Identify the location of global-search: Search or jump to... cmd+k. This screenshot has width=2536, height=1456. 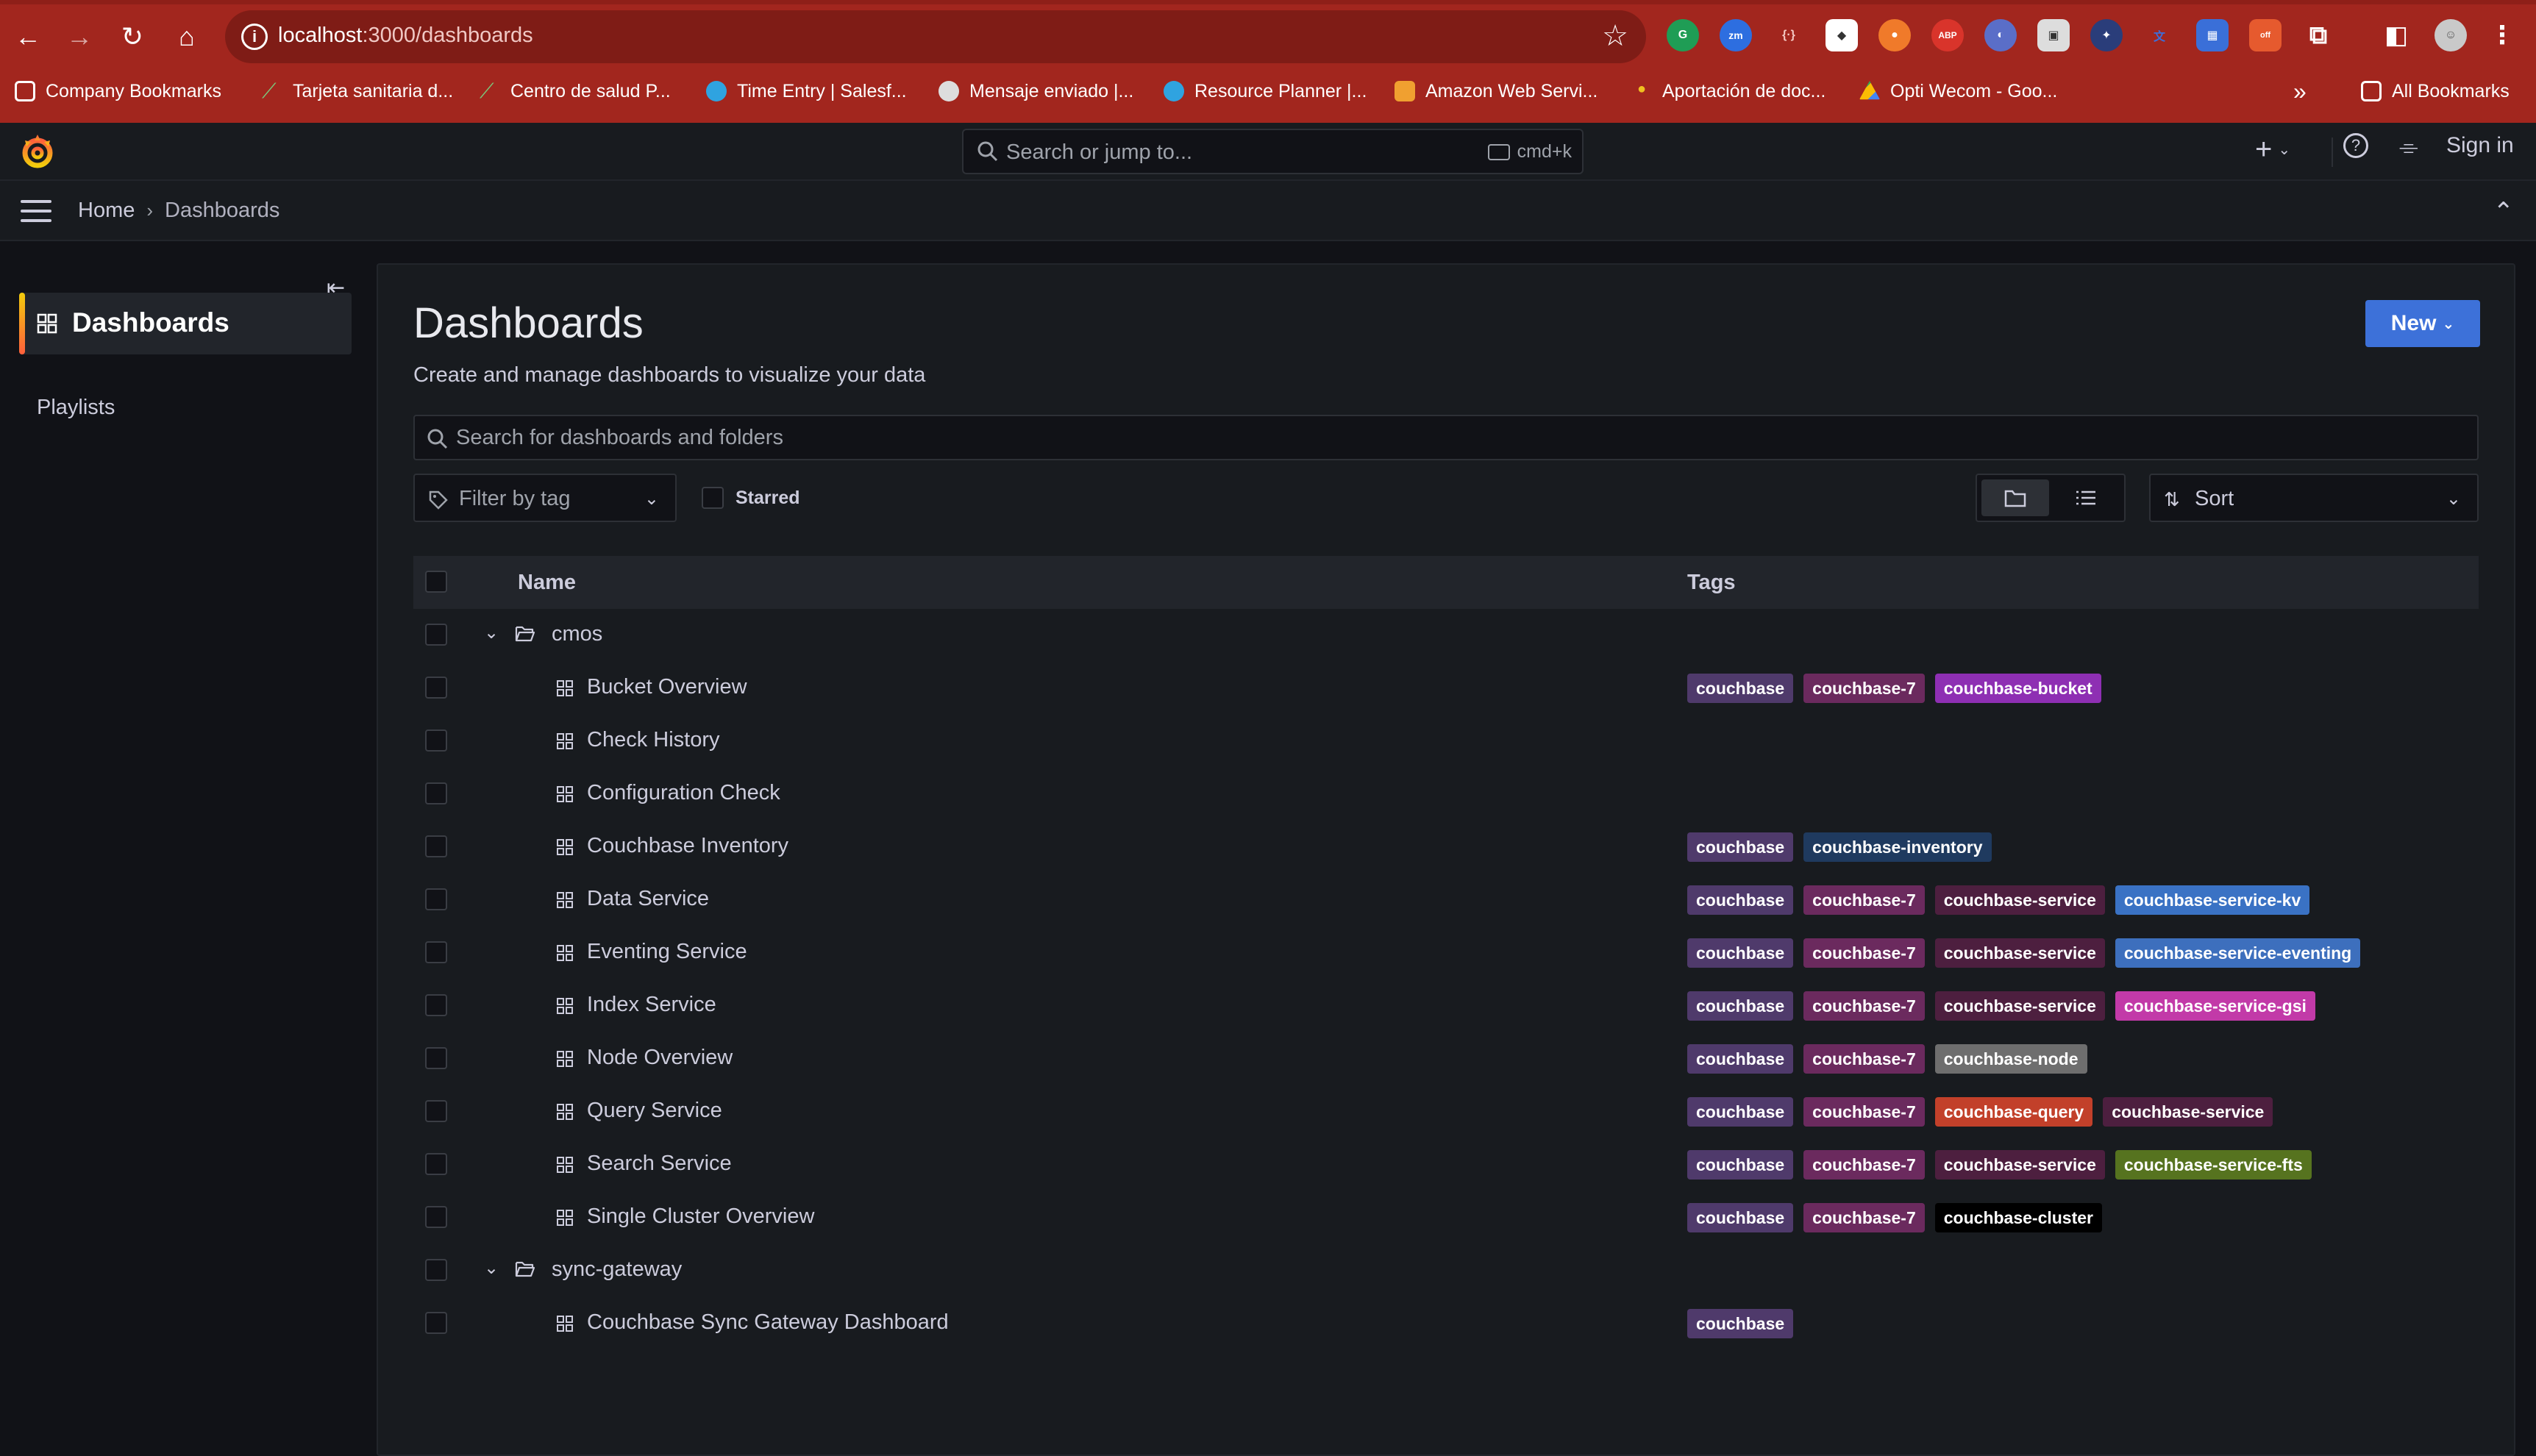
(1273, 151).